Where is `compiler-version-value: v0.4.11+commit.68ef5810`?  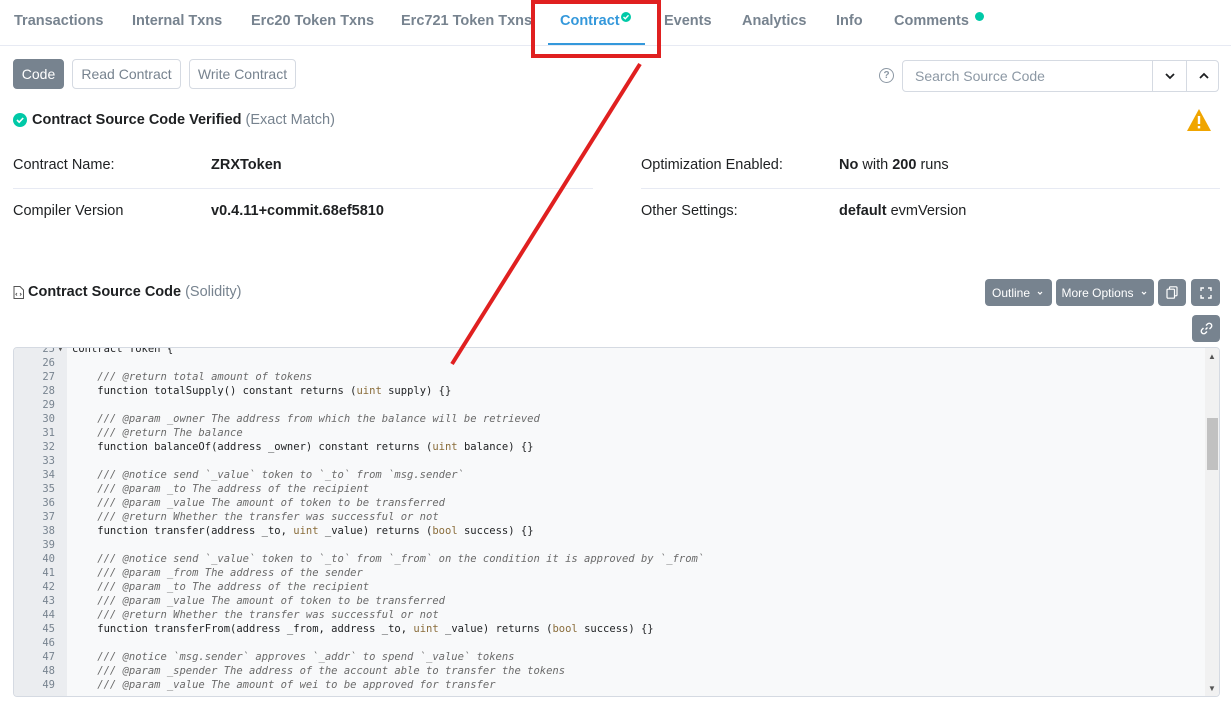 compiler-version-value: v0.4.11+commit.68ef5810 is located at coordinates (297, 211).